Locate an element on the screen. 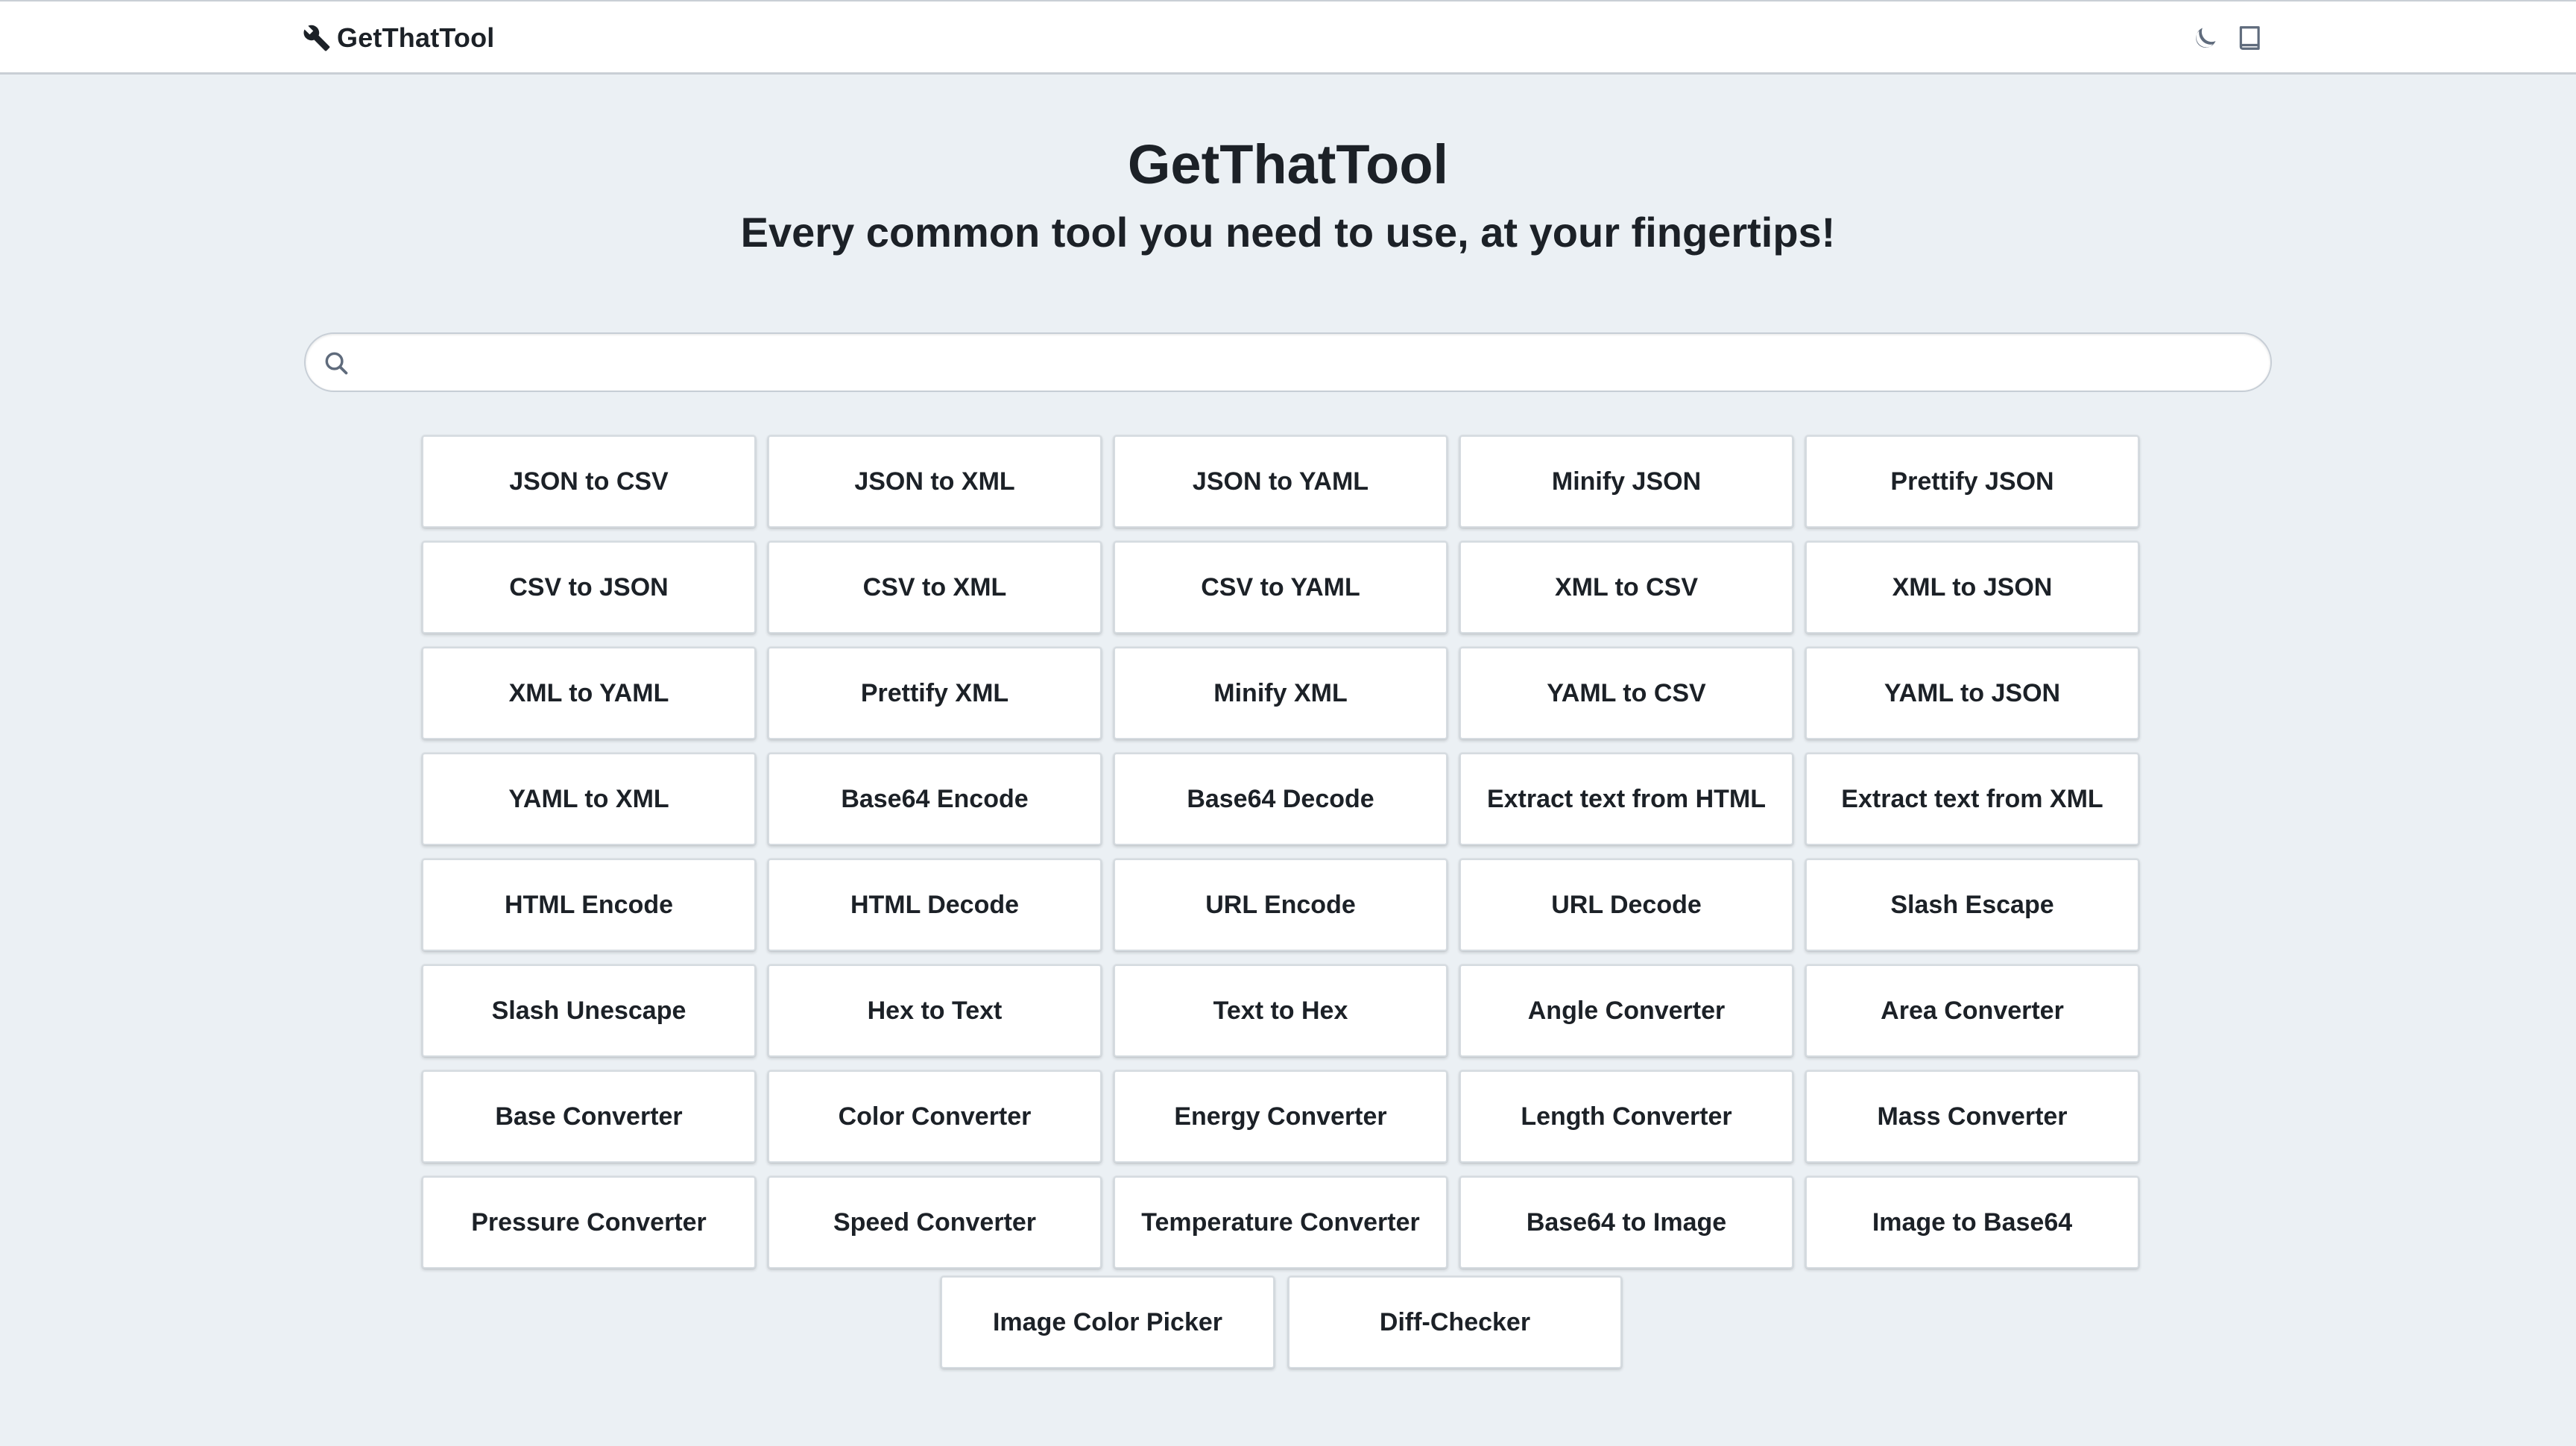 The width and height of the screenshot is (2576, 1446). tool-hex-to-text: Hex to Text is located at coordinates (935, 1010).